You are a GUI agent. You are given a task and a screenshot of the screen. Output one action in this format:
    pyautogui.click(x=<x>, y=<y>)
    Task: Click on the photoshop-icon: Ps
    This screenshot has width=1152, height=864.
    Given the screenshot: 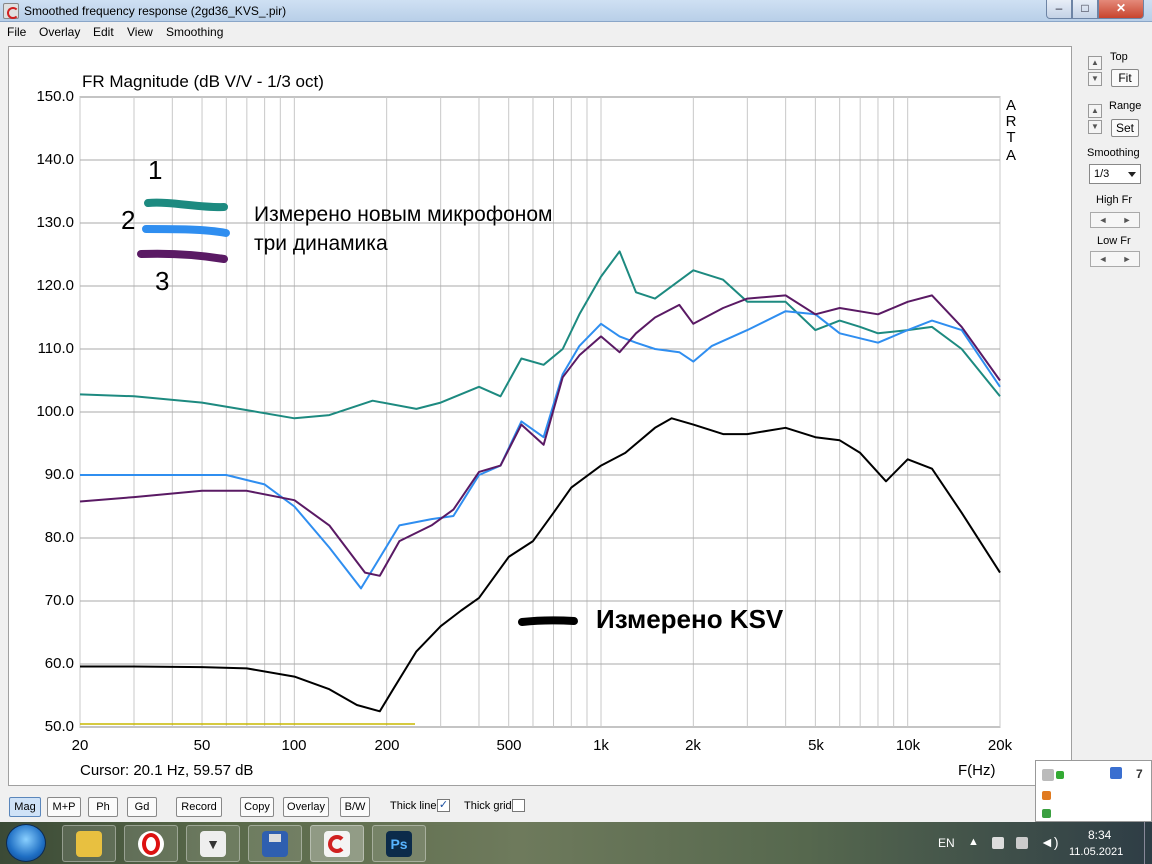 What is the action you would take?
    pyautogui.click(x=399, y=844)
    